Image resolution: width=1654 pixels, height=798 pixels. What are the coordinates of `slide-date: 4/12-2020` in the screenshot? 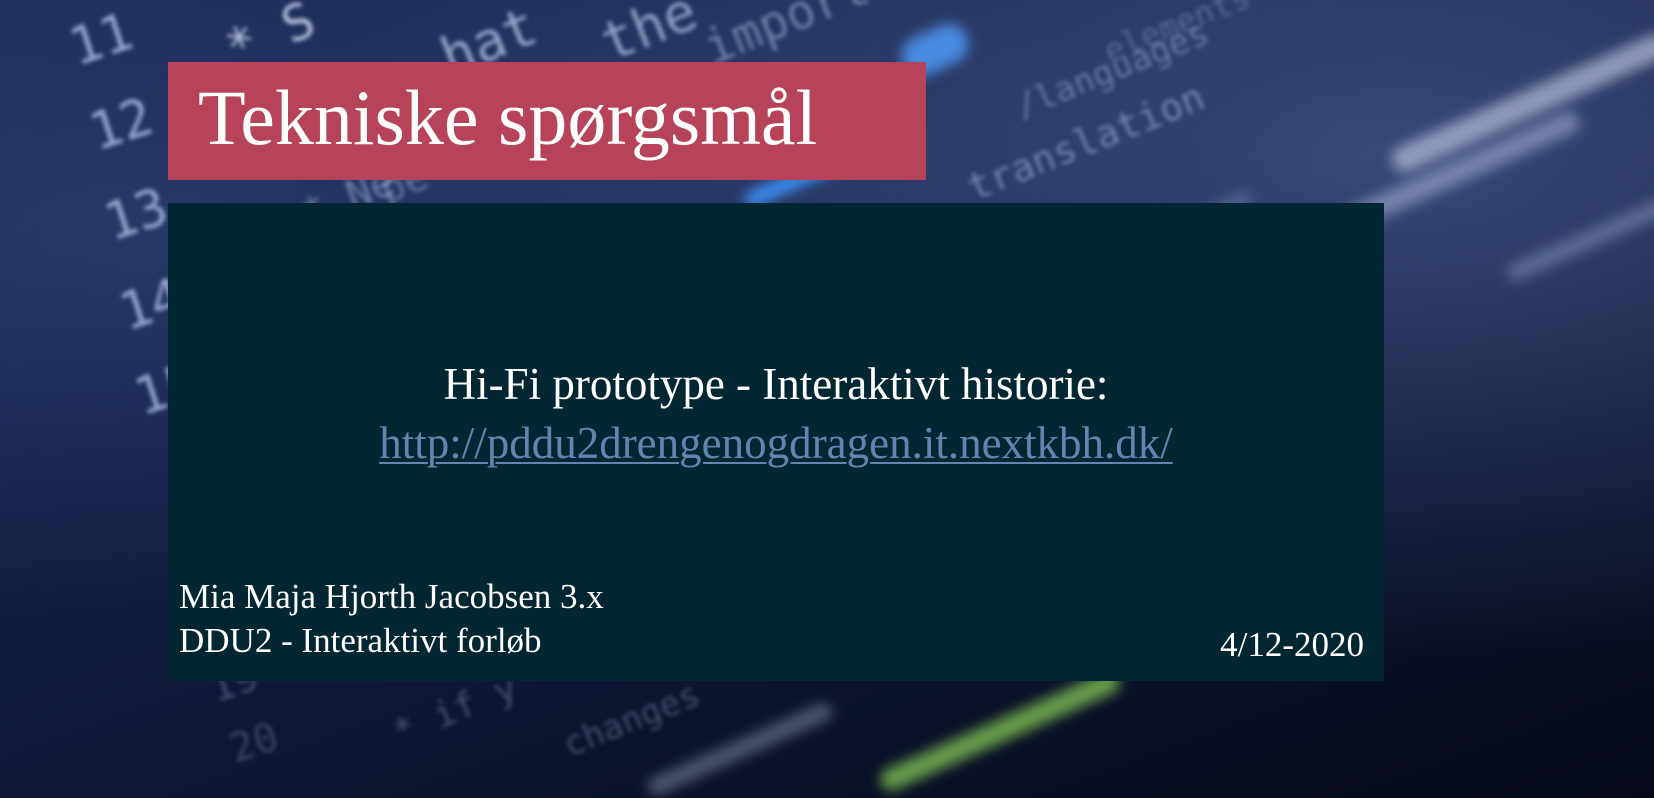 It's located at (1292, 644).